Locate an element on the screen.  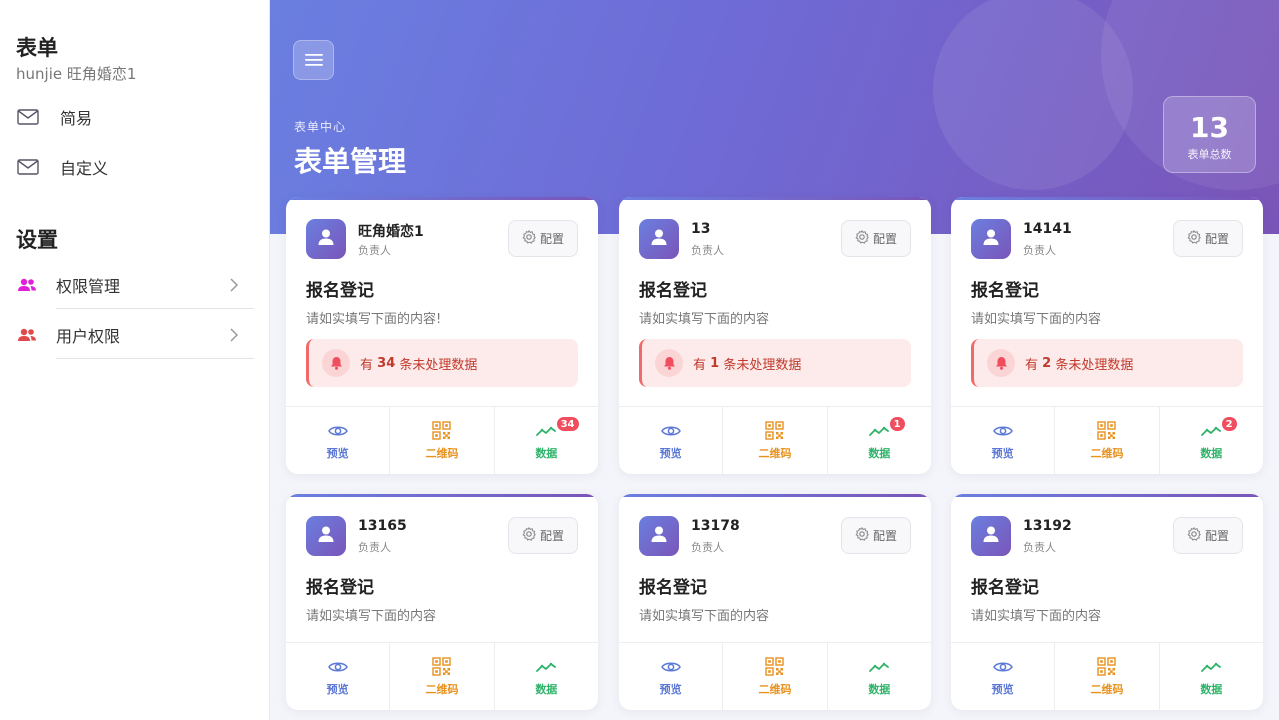
form-card: 13178 负责人 配置 报名登记 请如实填写下面的内容 预览 二维码 数据 is located at coordinates (775, 602).